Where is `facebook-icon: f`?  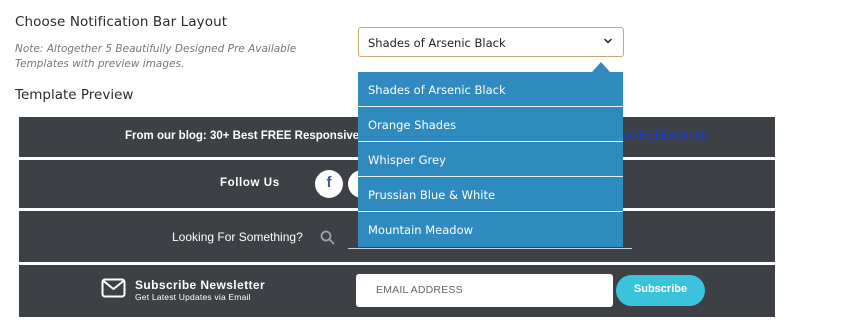 facebook-icon: f is located at coordinates (329, 184).